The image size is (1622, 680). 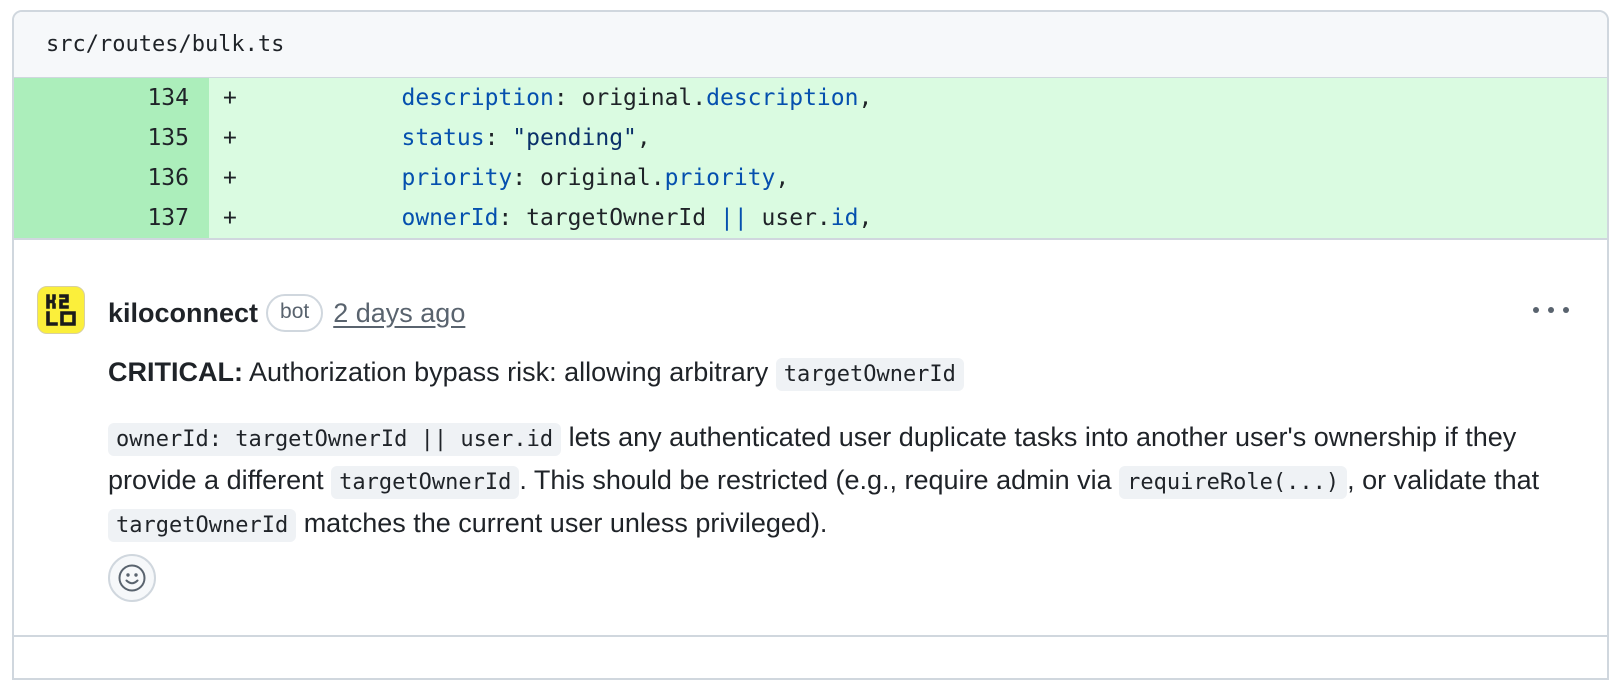 I want to click on code-line: ownerId: targetOwnerId || user.id,, so click(x=567, y=218).